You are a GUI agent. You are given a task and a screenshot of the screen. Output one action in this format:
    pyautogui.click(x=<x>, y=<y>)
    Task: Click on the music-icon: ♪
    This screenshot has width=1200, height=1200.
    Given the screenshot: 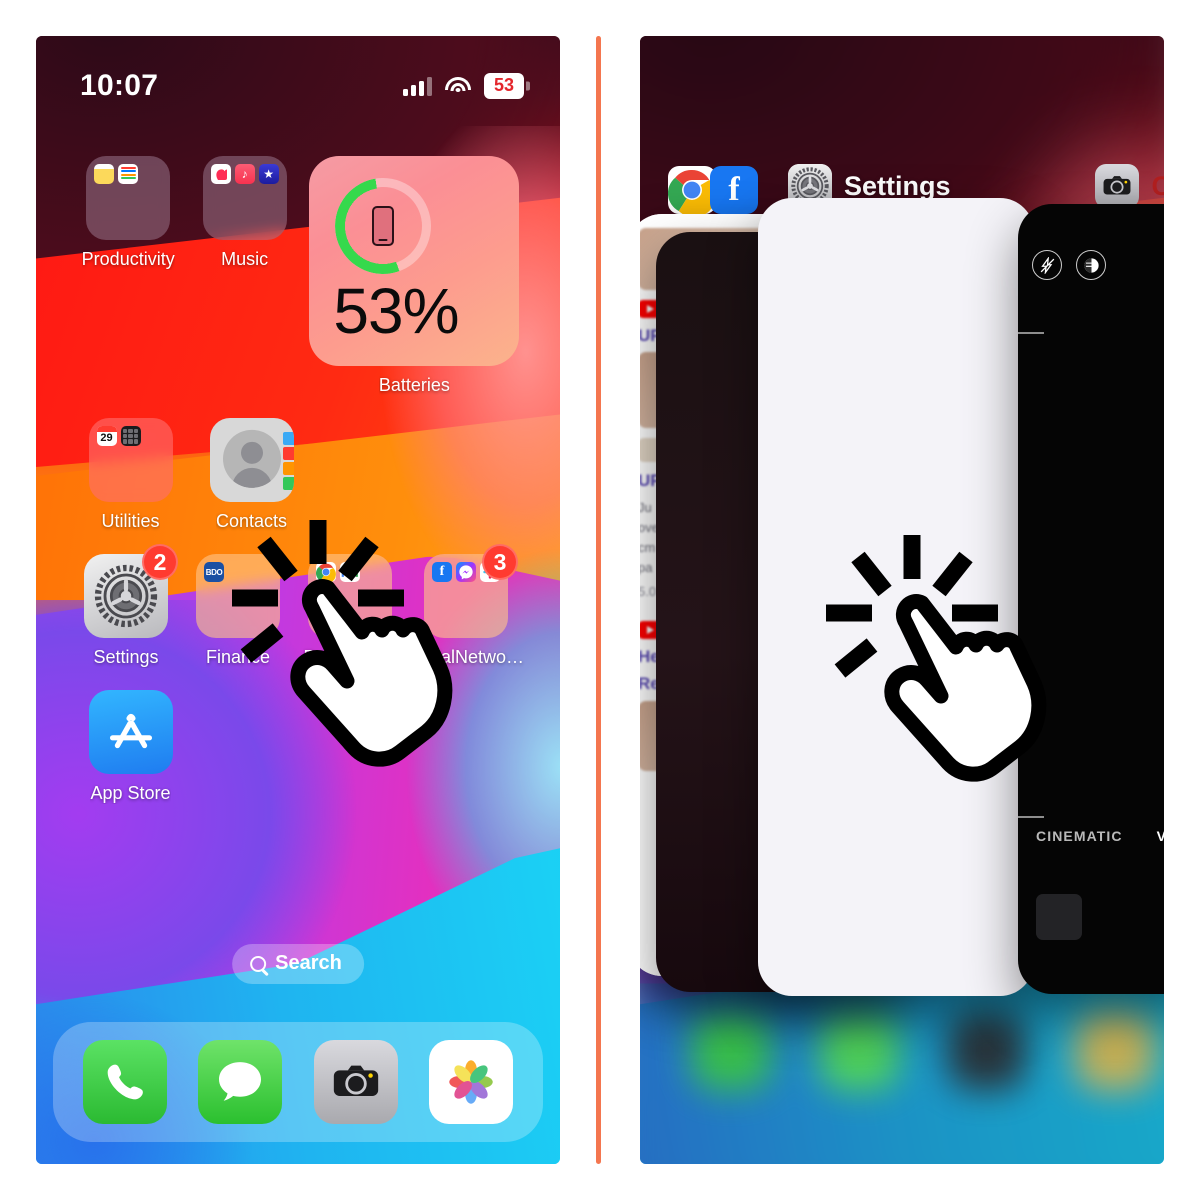 What is the action you would take?
    pyautogui.click(x=244, y=174)
    